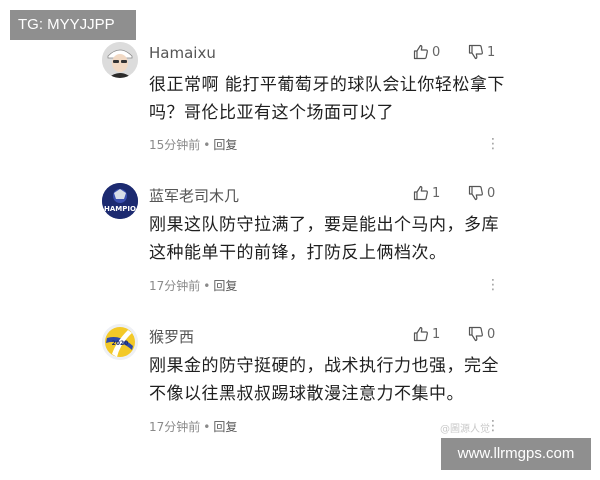 The height and width of the screenshot is (480, 600). Describe the element at coordinates (324, 239) in the screenshot. I see `comment-text: 刚果这队防守拉满了，要是能出个马内，多库这种能单干的前锋，打防反上俩档次。` at that location.